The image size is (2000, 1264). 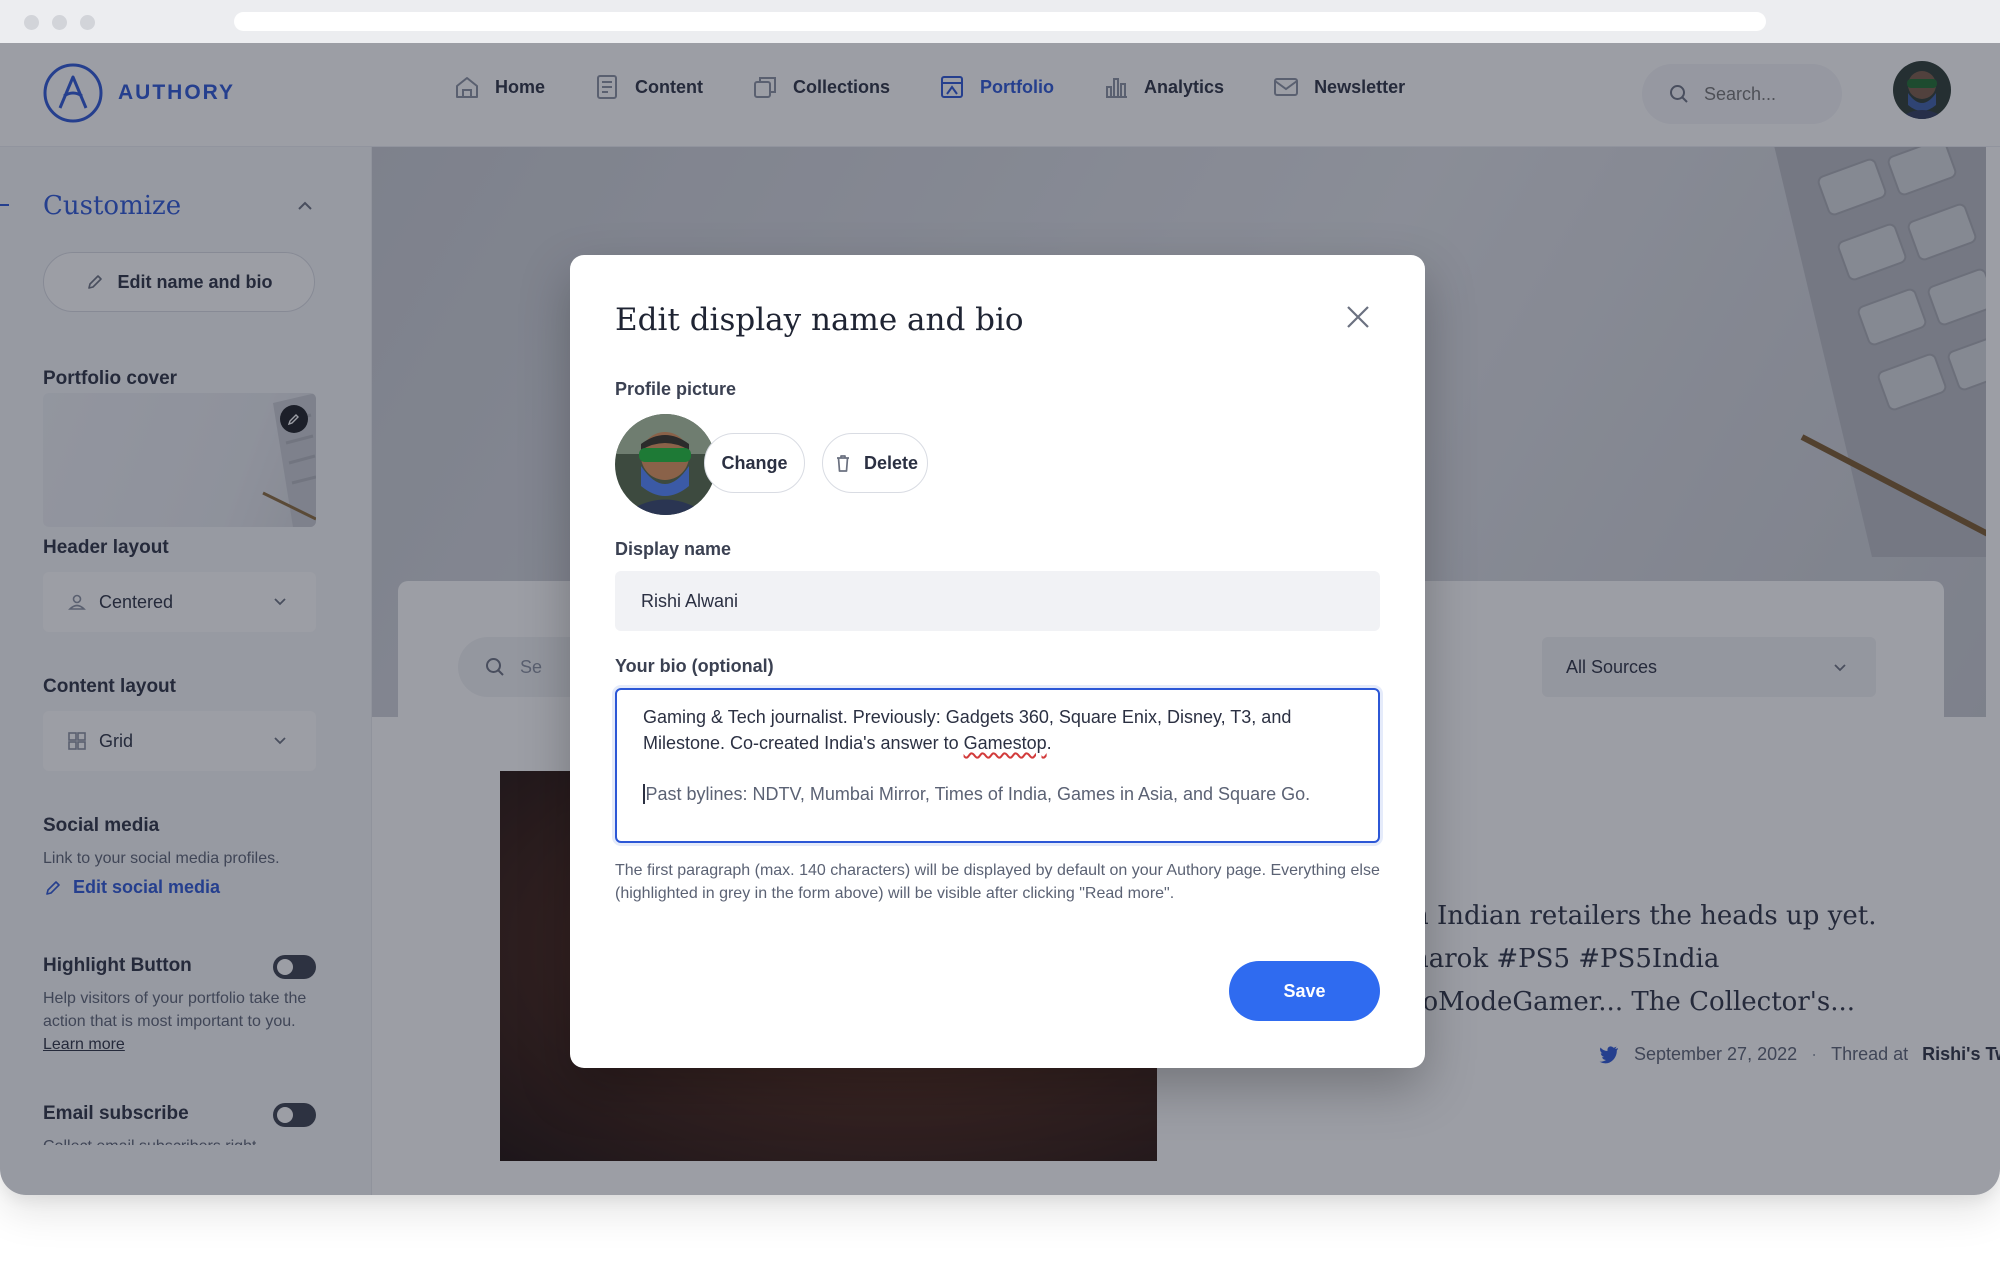 I want to click on profile-picture, so click(x=665, y=464).